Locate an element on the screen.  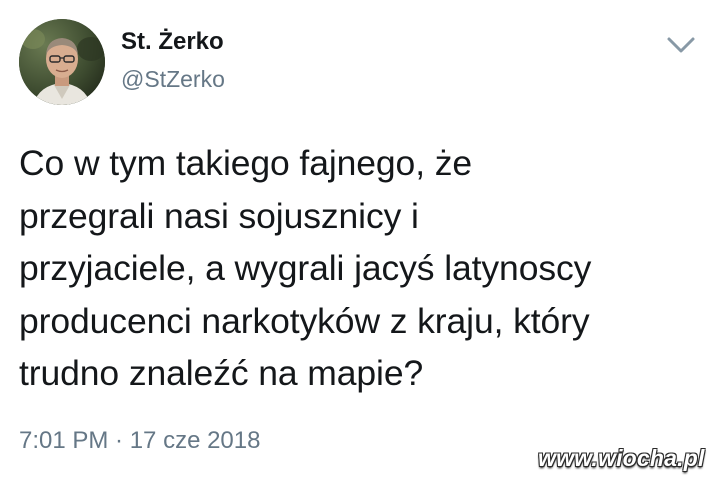
profile-photo is located at coordinates (62, 62).